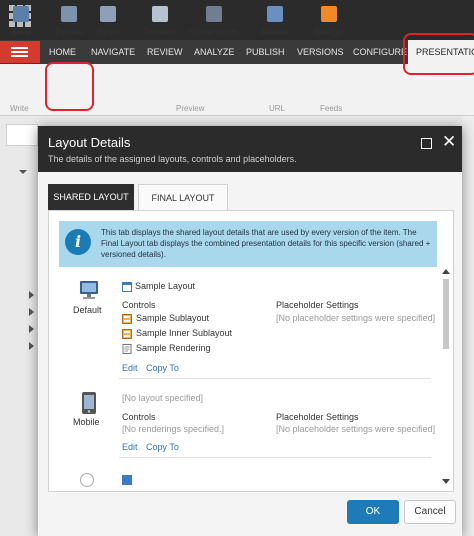  Describe the element at coordinates (22, 135) in the screenshot. I see `tree-search-input` at that location.